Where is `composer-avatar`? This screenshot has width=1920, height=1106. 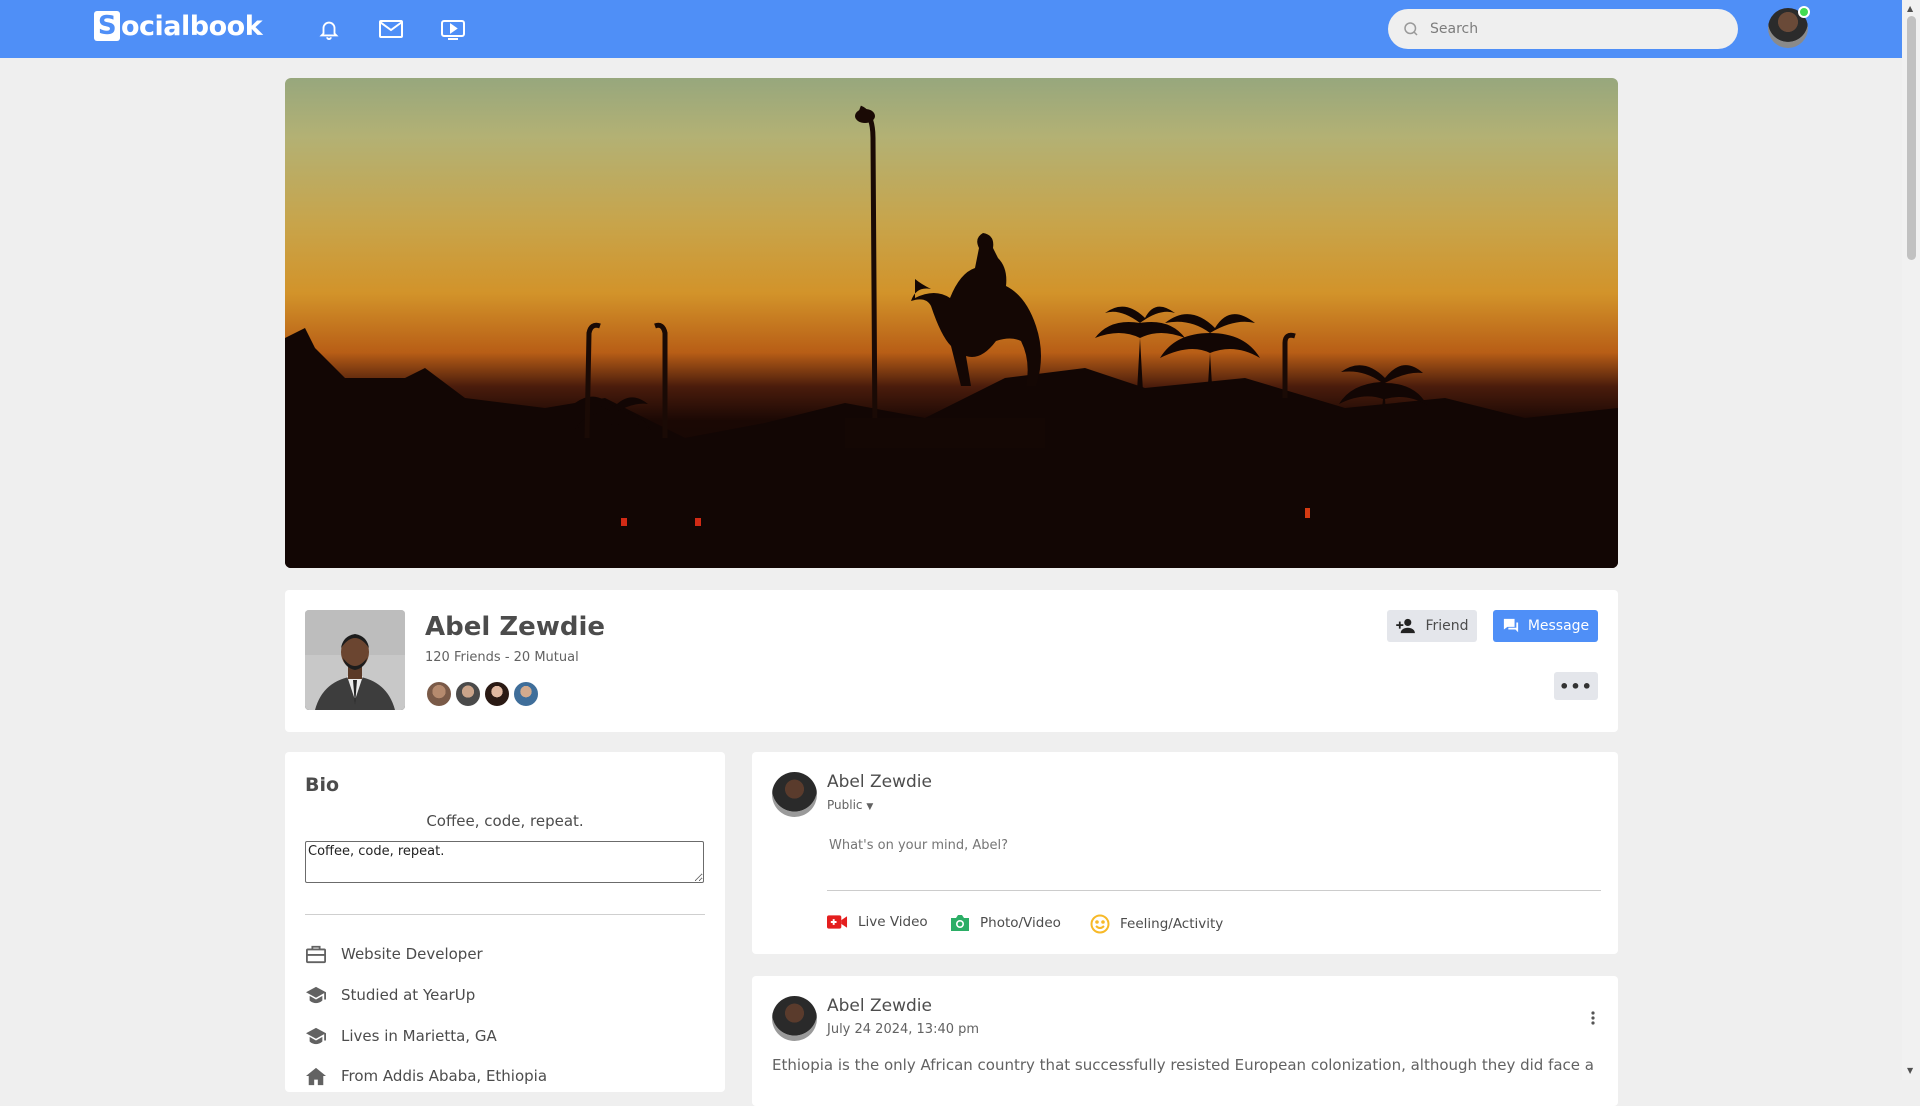
composer-avatar is located at coordinates (794, 794).